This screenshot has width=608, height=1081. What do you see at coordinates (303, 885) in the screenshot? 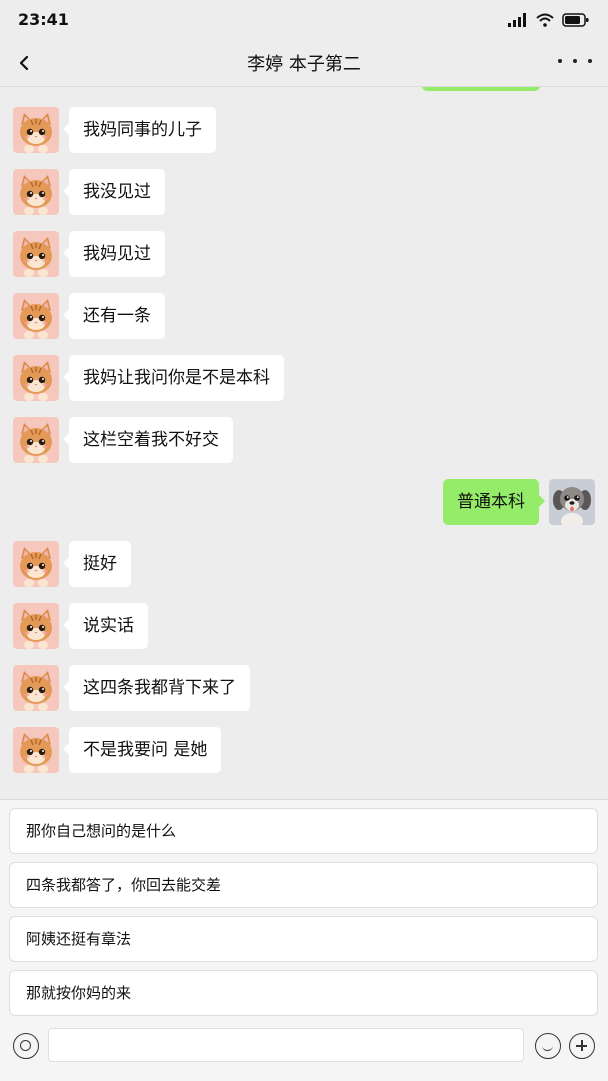
I see `suggestion-reply: 四条我都答了，你回去能交差` at bounding box center [303, 885].